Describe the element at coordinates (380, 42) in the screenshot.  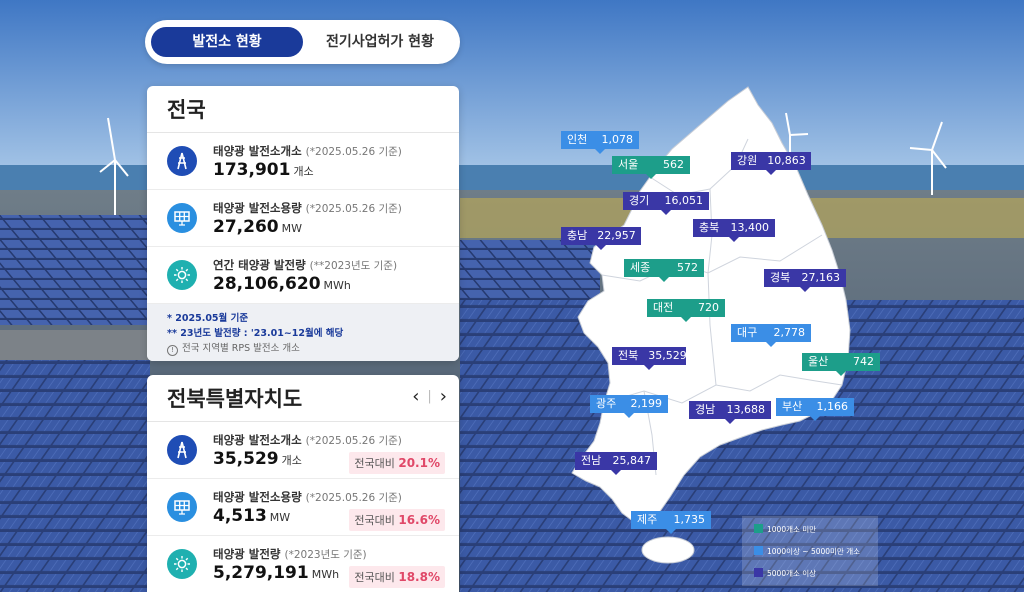
I see `tab-business-permit: 전기사업허가 현황` at that location.